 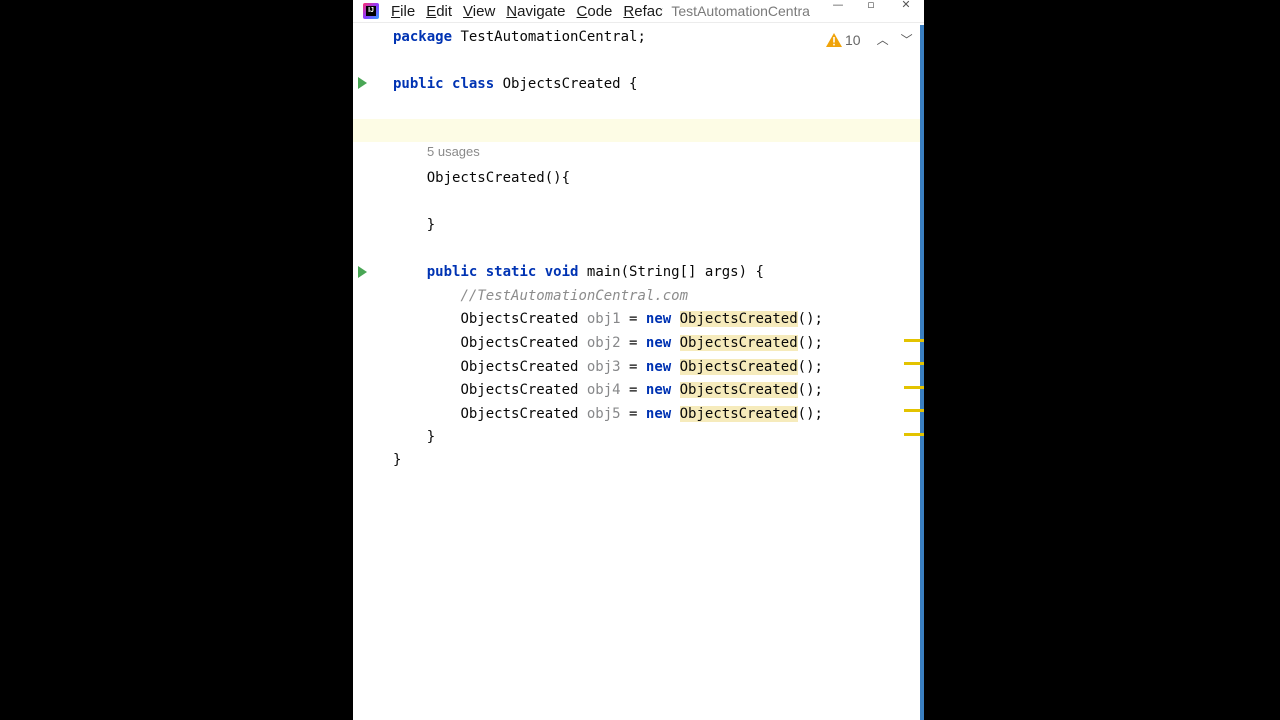 I want to click on code-line-class: public class ObjectsCreated {, so click(x=515, y=84).